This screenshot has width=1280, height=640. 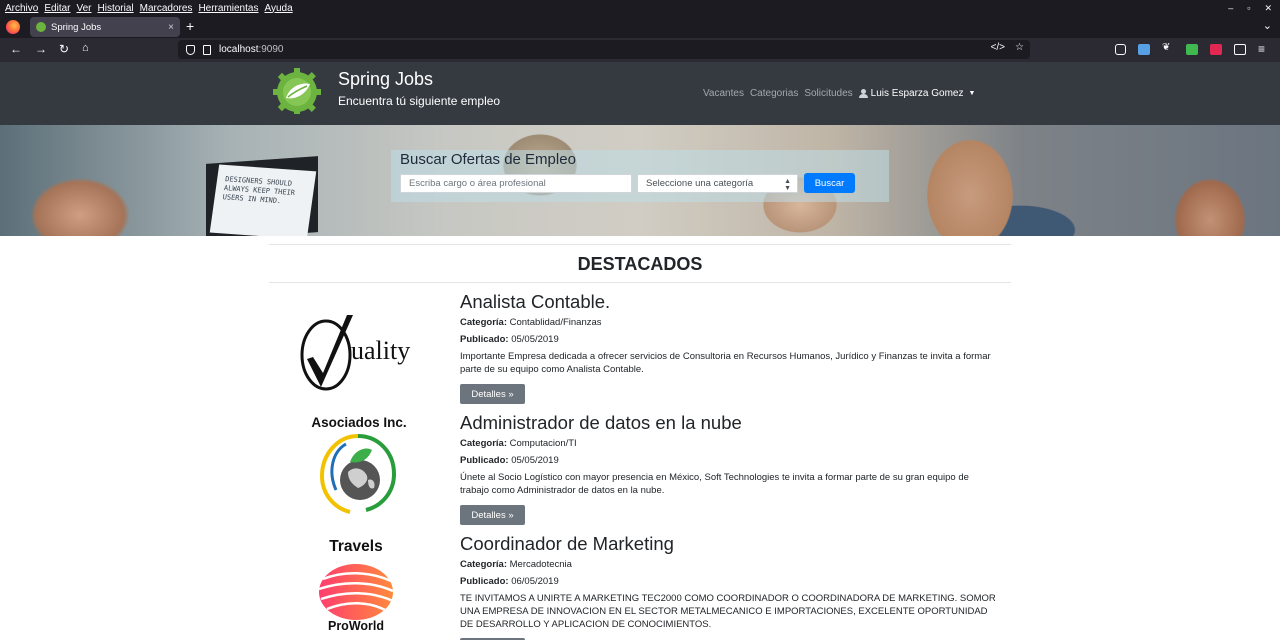 I want to click on minimize-icon: –, so click(x=1230, y=8).